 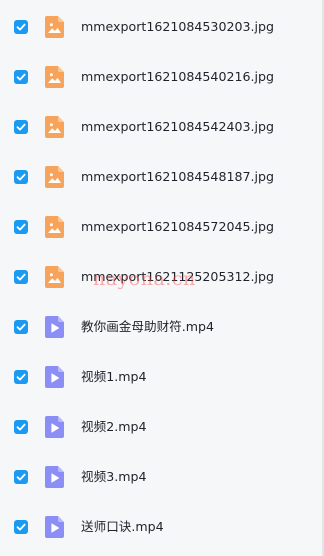 What do you see at coordinates (162, 375) in the screenshot?
I see `file-row: 视频1.mp4` at bounding box center [162, 375].